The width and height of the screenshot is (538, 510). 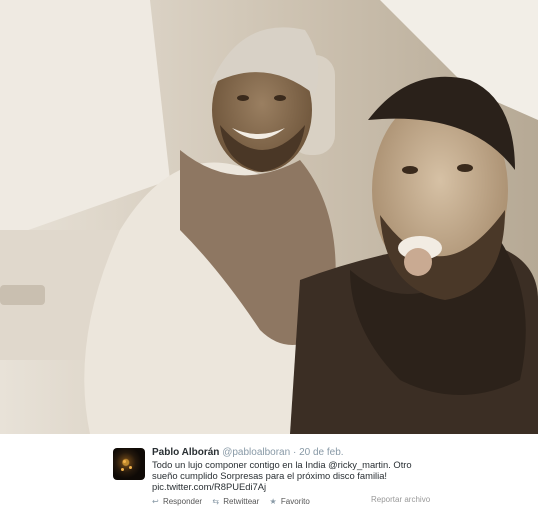 I want to click on tweet-header: Pablo Alborán @pabloalboran · 20 de feb., so click(x=248, y=452).